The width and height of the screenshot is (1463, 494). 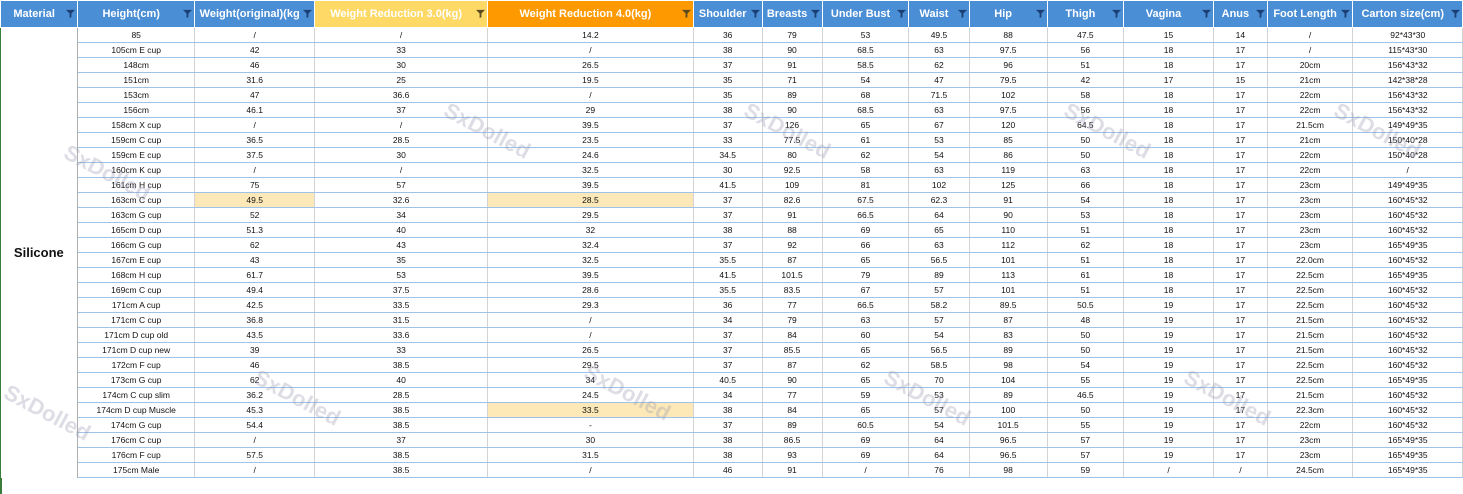 What do you see at coordinates (1085, 65) in the screenshot?
I see `thigh-cell: 51` at bounding box center [1085, 65].